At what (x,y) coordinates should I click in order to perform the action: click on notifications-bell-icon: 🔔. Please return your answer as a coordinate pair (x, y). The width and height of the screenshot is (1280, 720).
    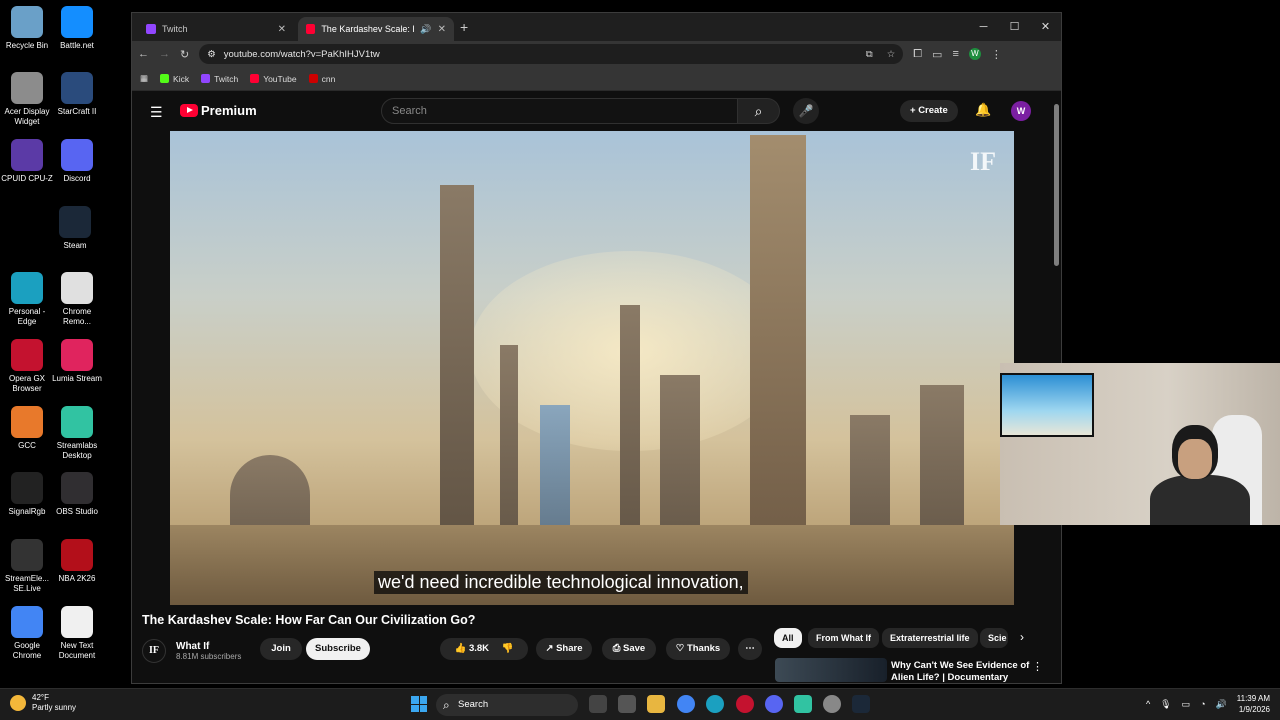
    Looking at the image, I should click on (983, 110).